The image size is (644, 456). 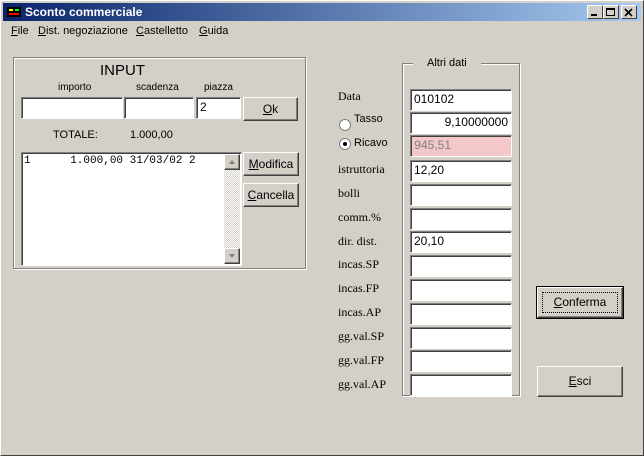 What do you see at coordinates (359, 288) in the screenshot?
I see `incas-fp-label: incas.FP` at bounding box center [359, 288].